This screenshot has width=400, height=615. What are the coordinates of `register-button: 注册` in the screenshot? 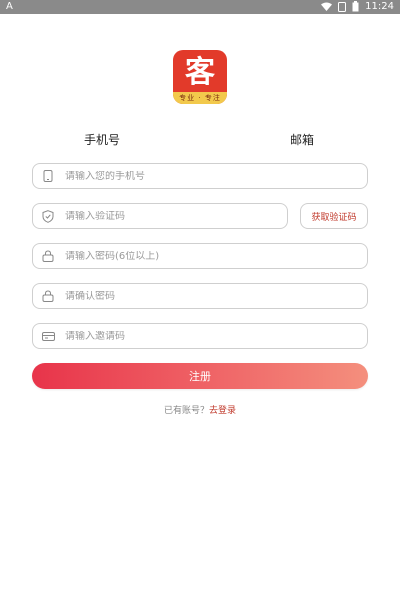 It's located at (200, 376).